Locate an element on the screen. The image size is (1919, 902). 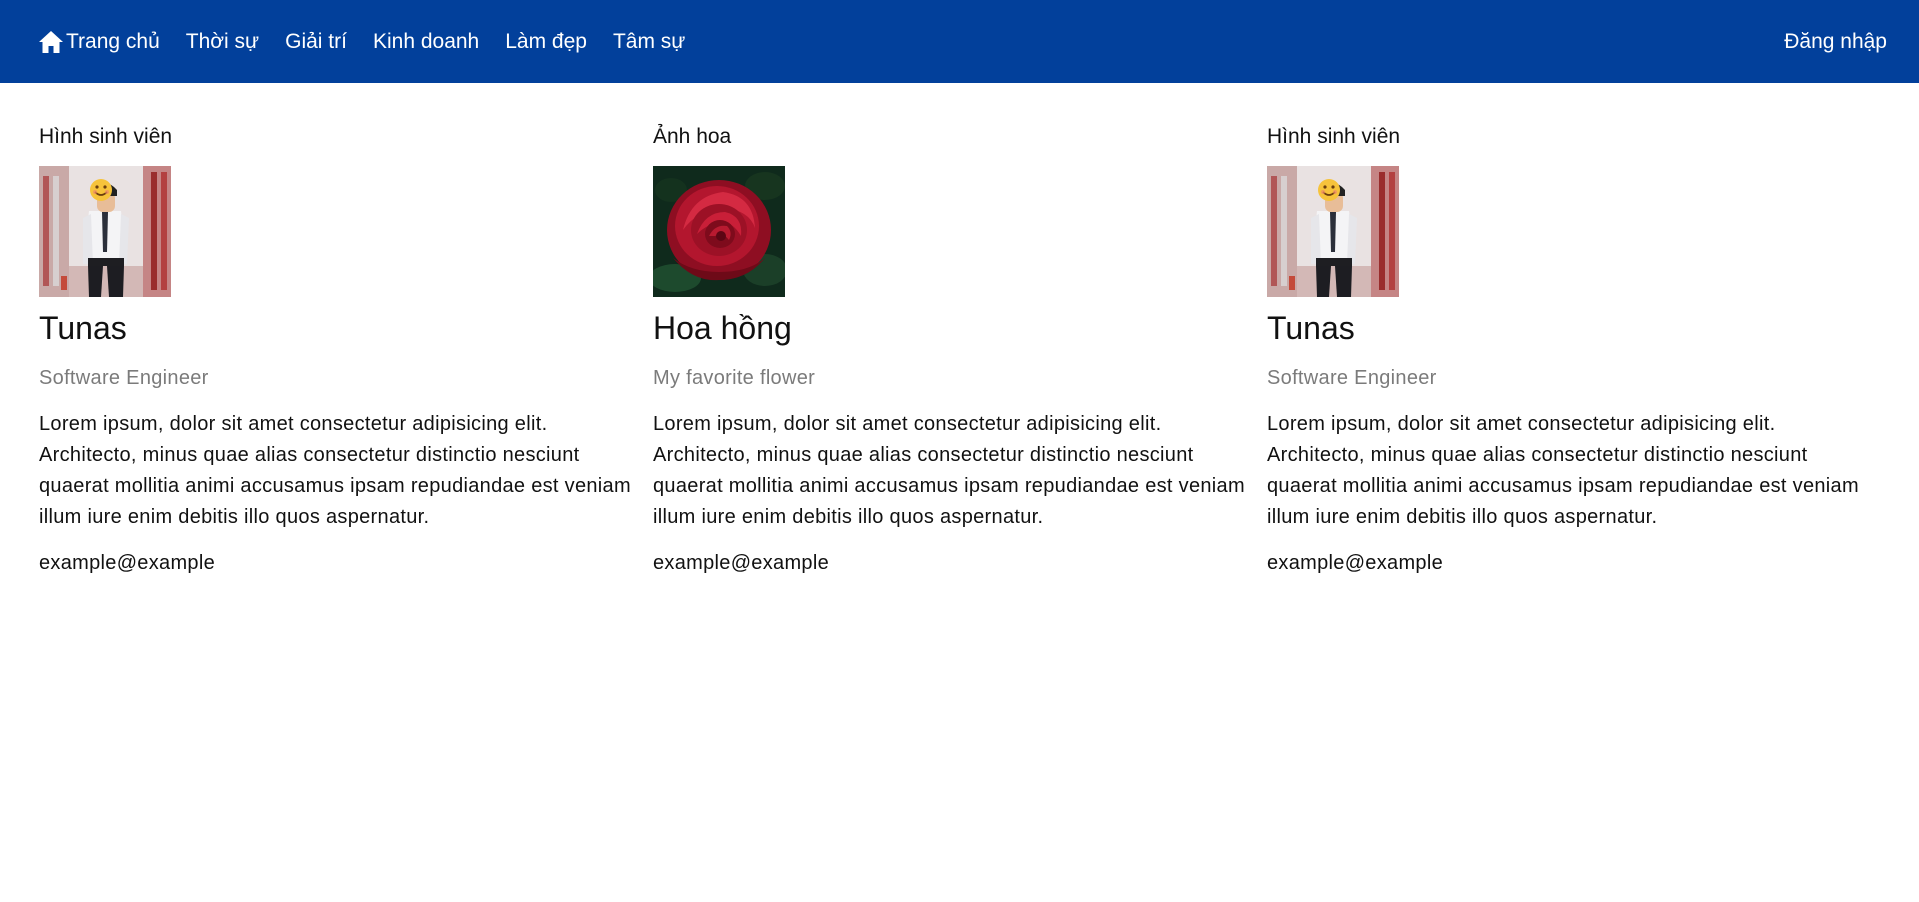
nav-item-label: Kinh doanh is located at coordinates (426, 41).